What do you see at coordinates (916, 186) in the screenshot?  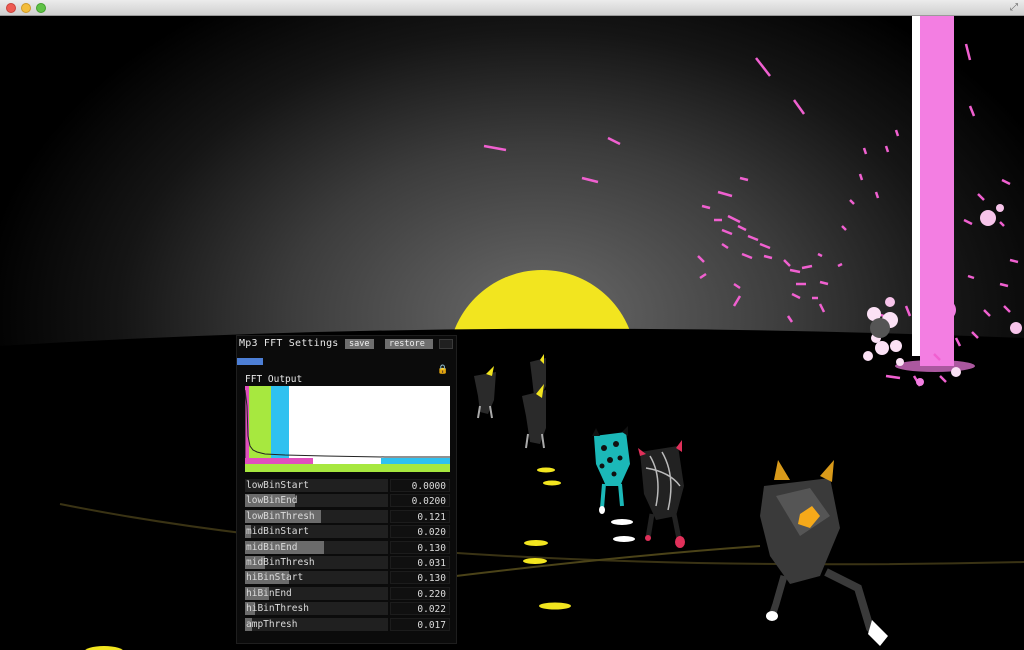 I see `light-beam-core` at bounding box center [916, 186].